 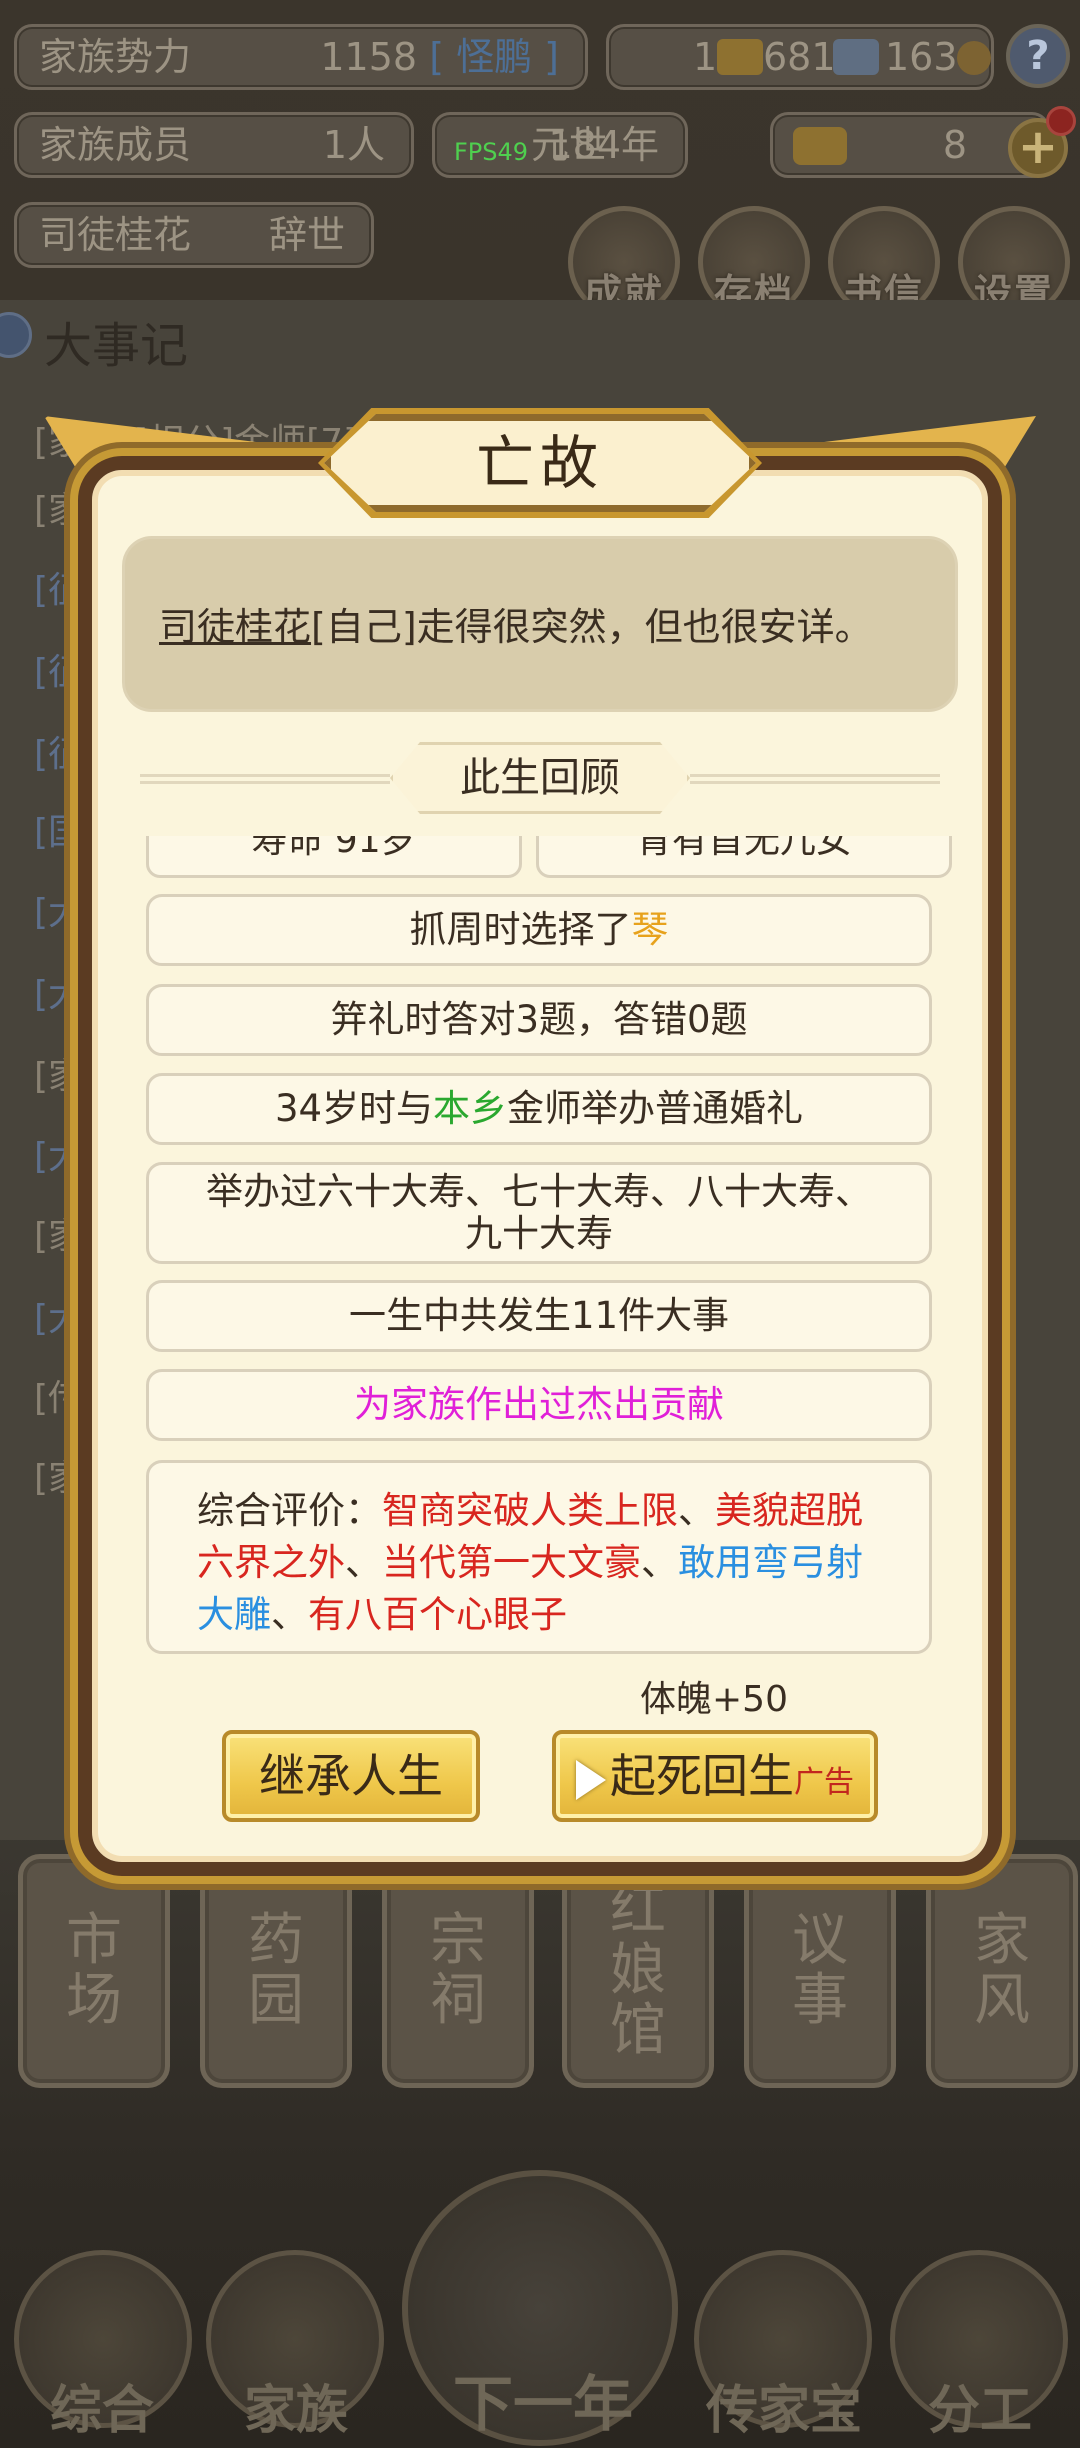 I want to click on birthdays-line-2: 九十大寿, so click(x=539, y=1233).